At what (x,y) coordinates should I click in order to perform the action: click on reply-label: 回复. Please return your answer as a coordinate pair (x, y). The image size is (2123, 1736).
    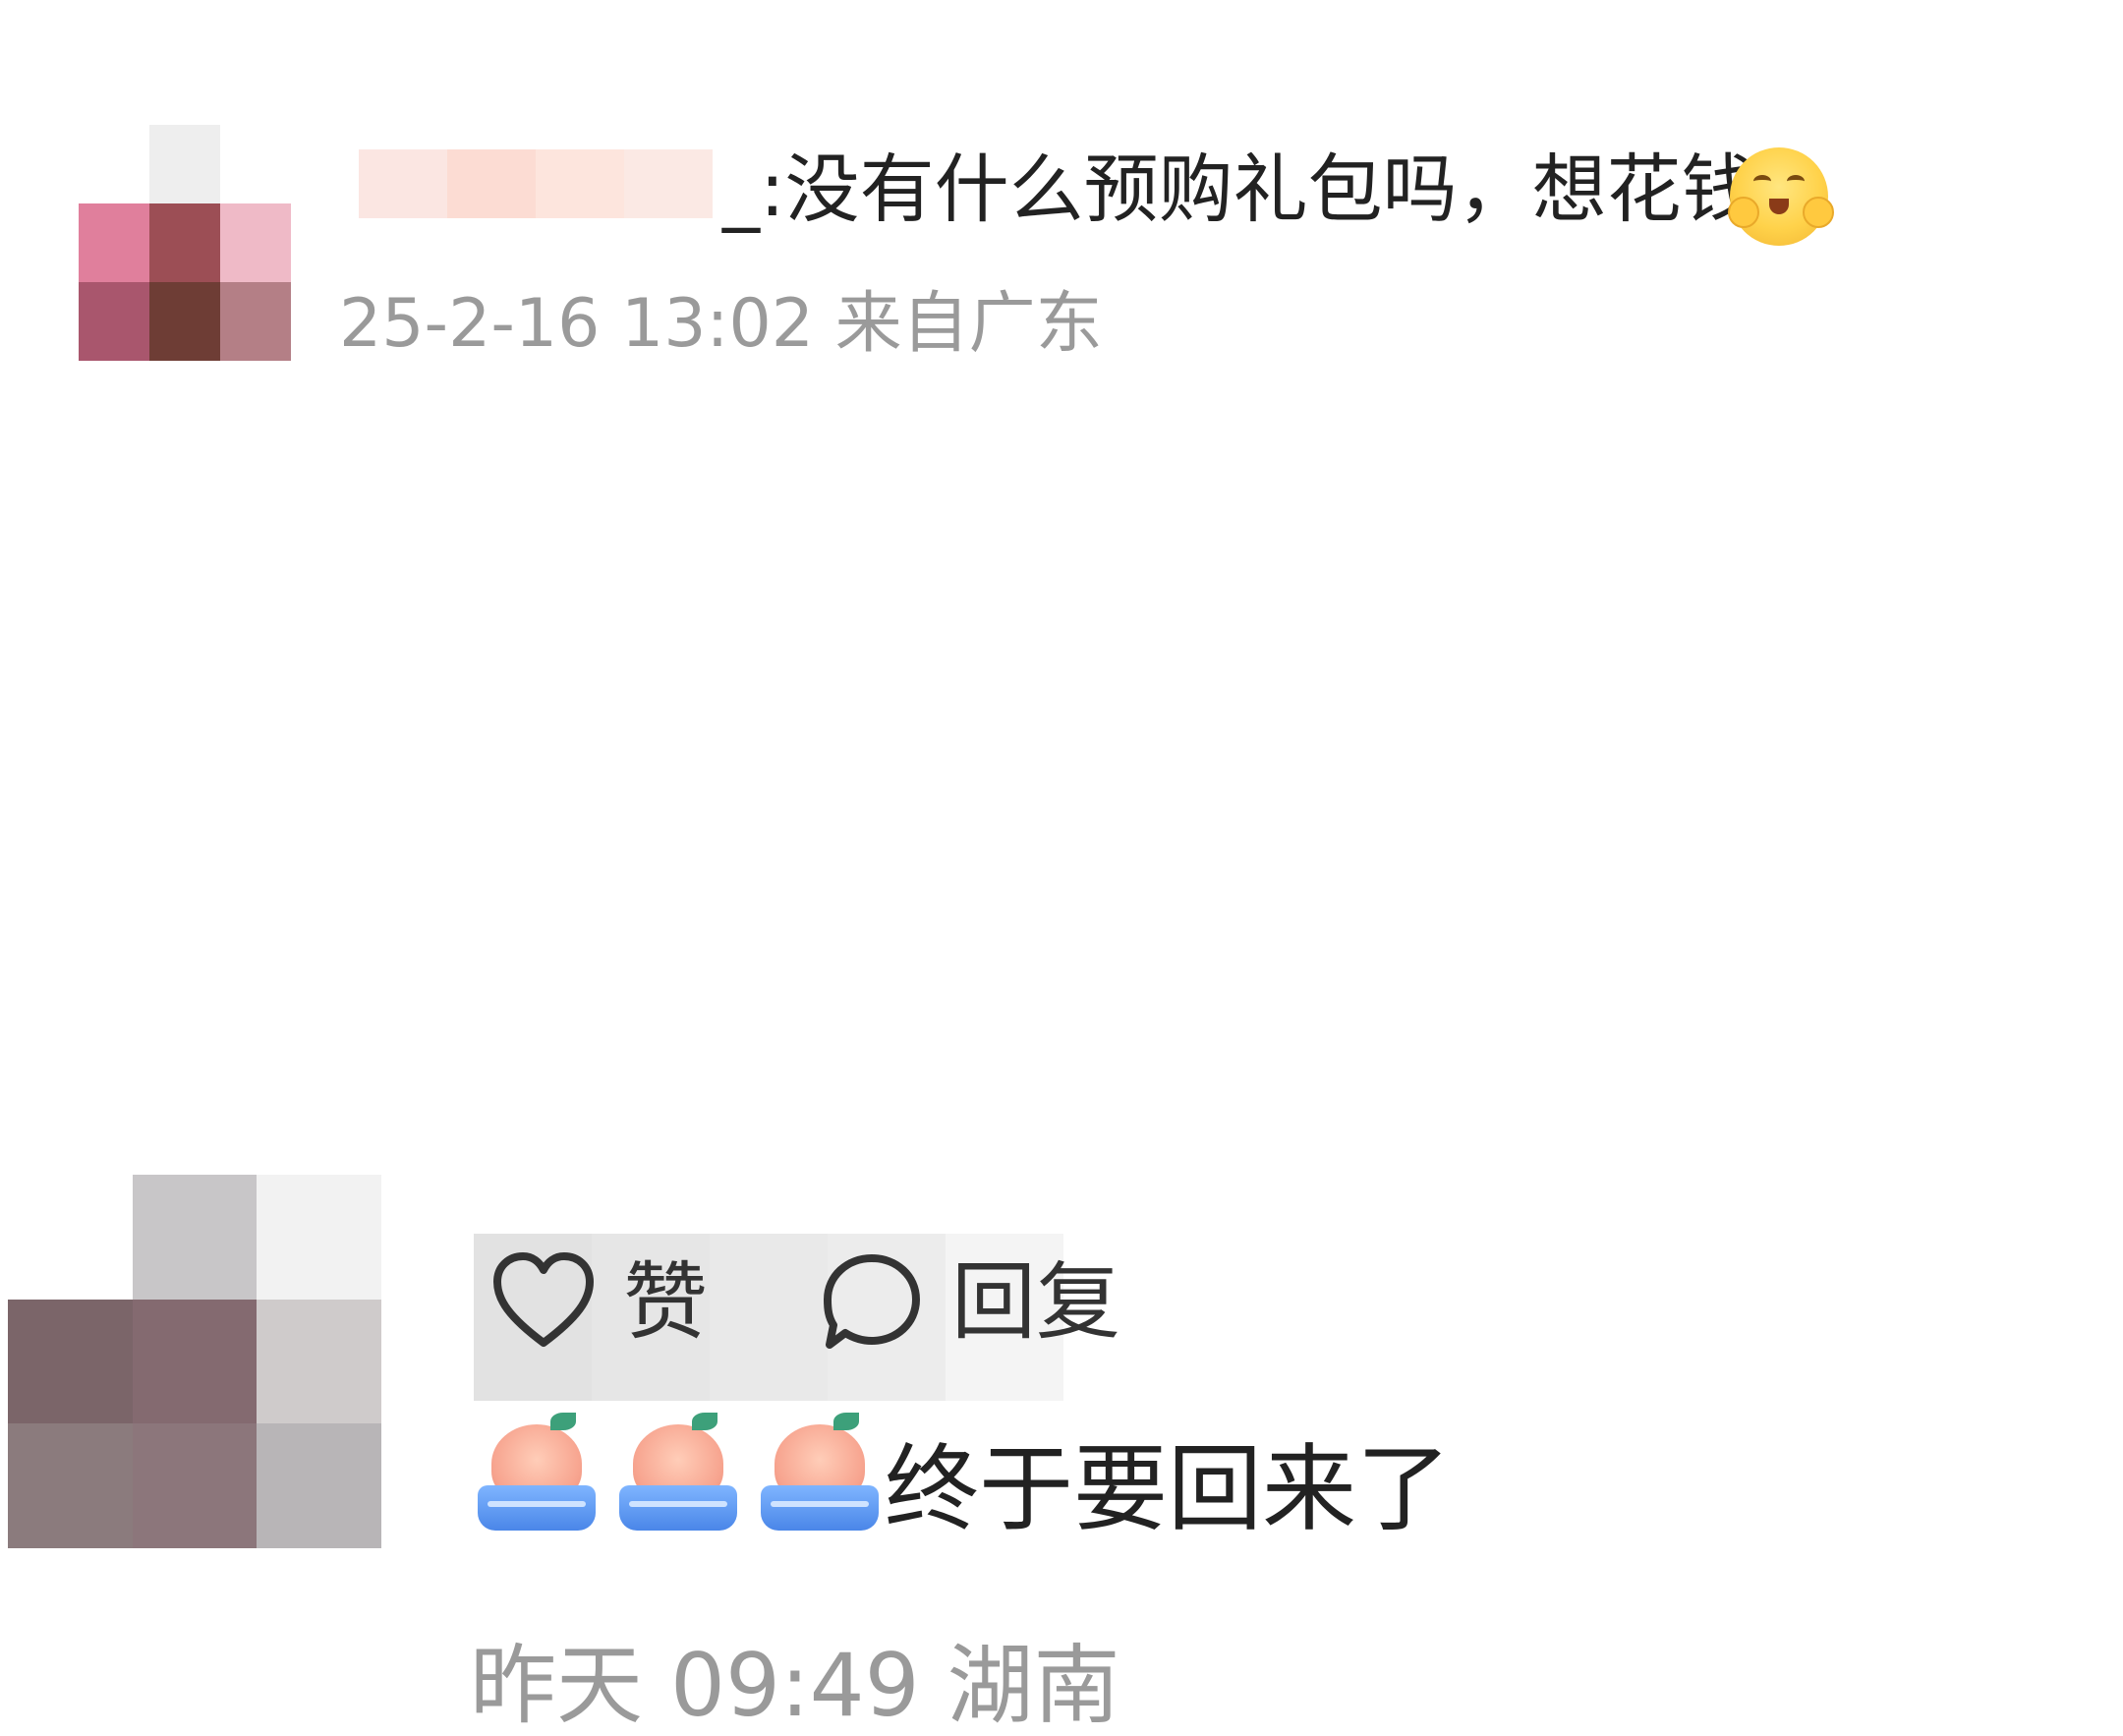
    Looking at the image, I should click on (1035, 1302).